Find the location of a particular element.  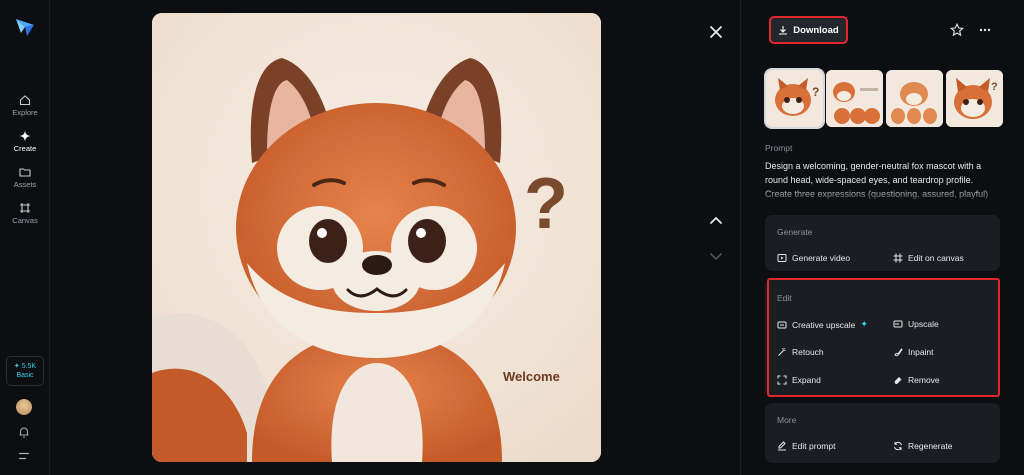

edit-on-canvas-button: Edit on canvas is located at coordinates (928, 258).